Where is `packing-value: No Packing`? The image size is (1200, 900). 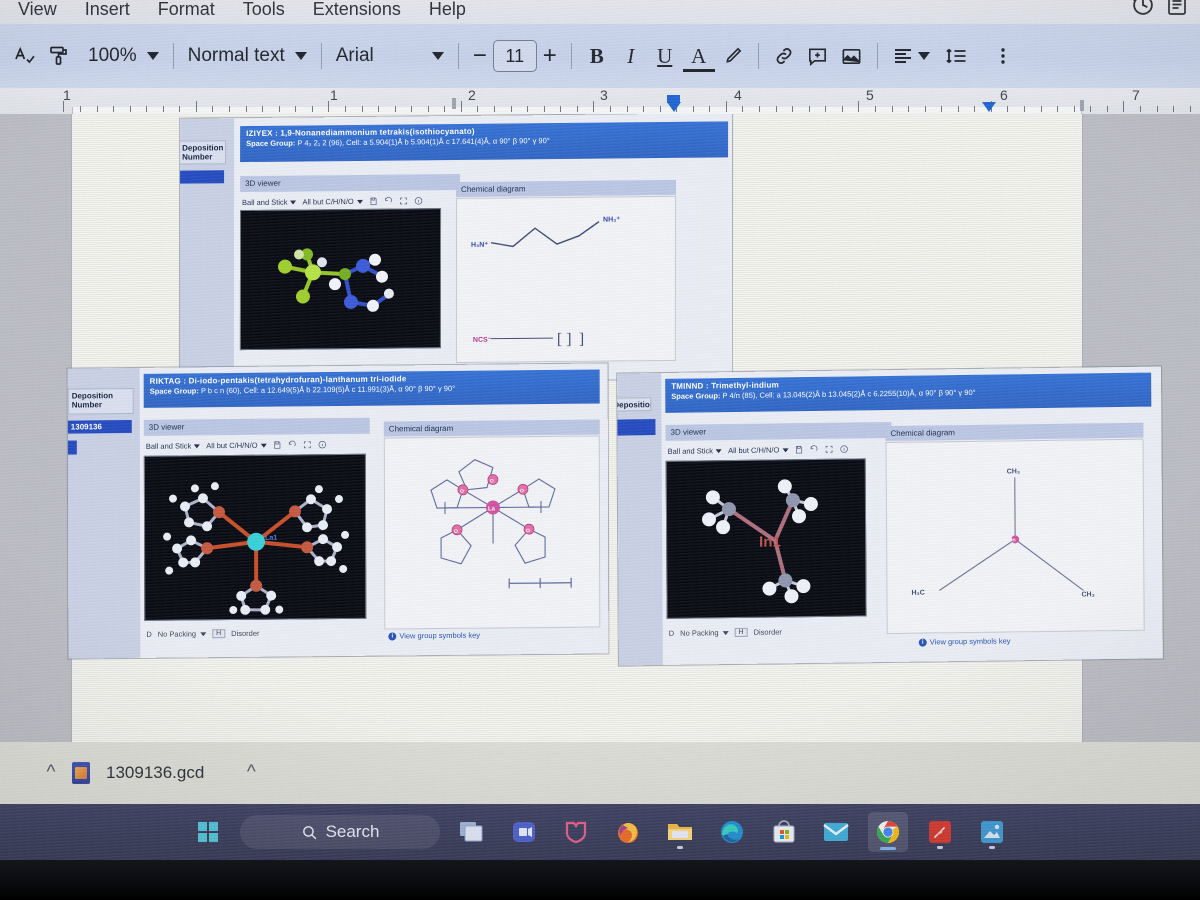
packing-value: No Packing is located at coordinates (177, 634).